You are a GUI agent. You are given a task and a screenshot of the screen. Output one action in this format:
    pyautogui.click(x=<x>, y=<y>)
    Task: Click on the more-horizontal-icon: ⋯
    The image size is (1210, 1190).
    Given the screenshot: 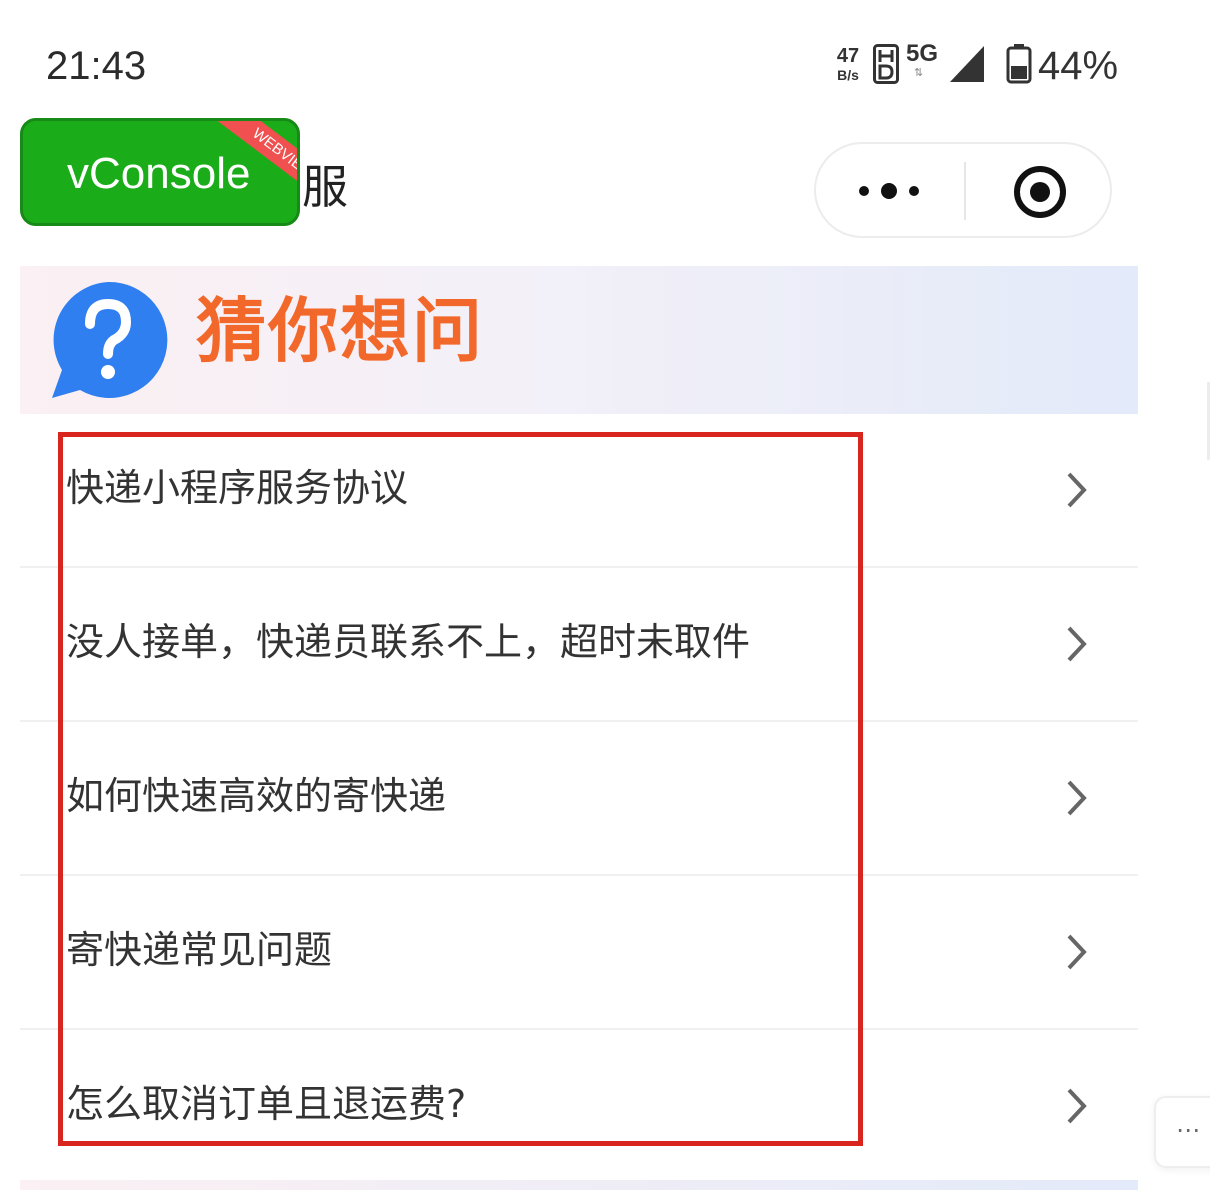 What is the action you would take?
    pyautogui.click(x=1189, y=1130)
    